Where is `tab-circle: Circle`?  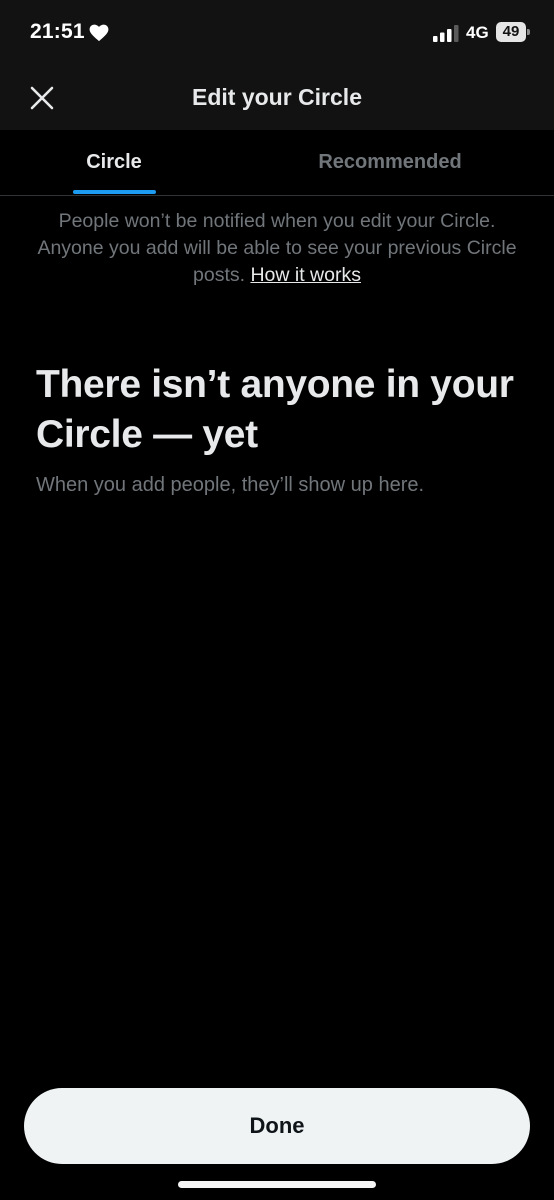 tab-circle: Circle is located at coordinates (114, 162).